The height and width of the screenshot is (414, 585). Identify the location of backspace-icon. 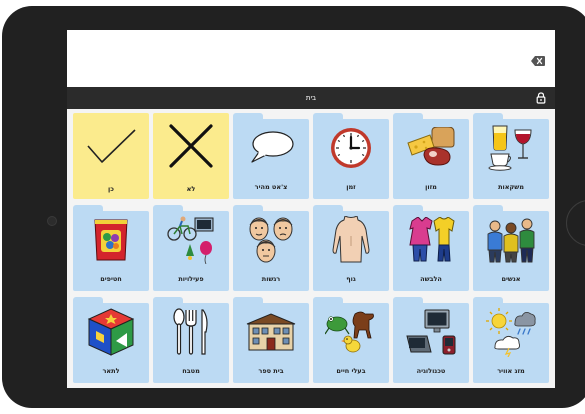
(538, 61).